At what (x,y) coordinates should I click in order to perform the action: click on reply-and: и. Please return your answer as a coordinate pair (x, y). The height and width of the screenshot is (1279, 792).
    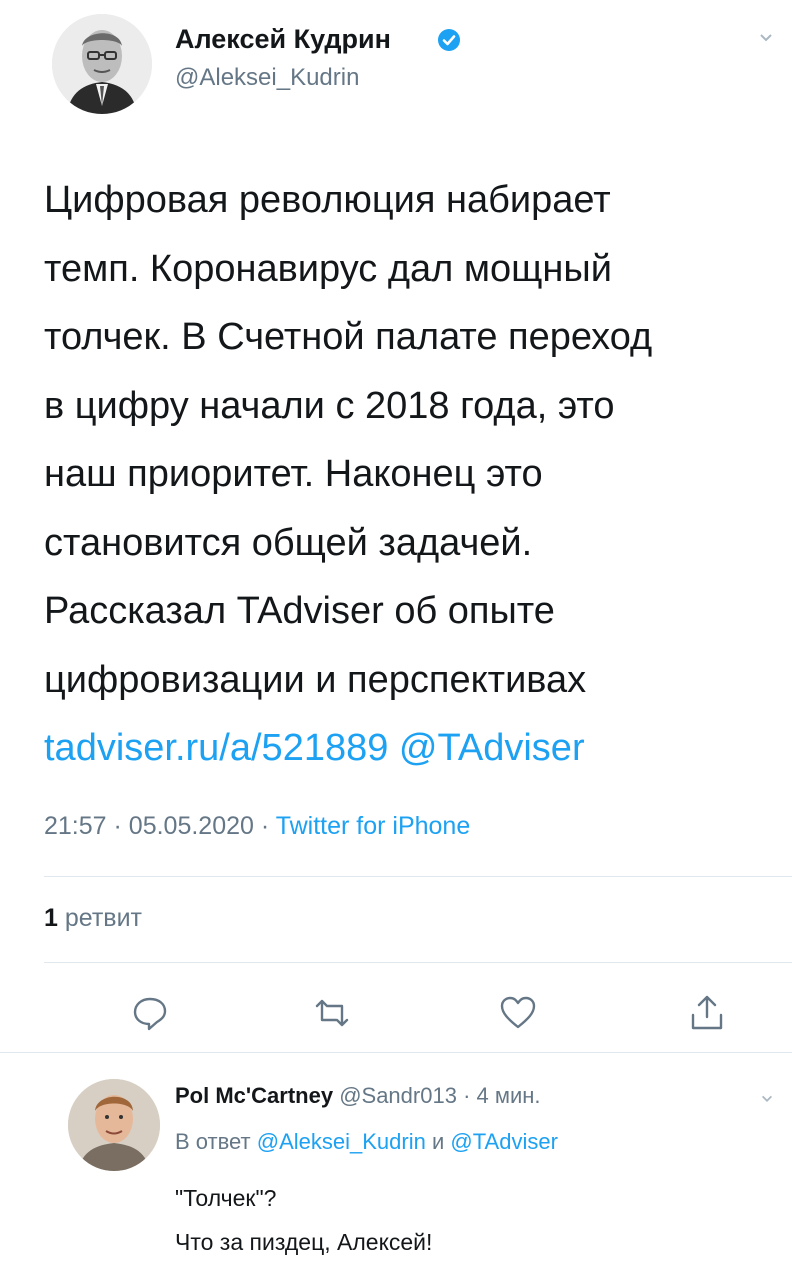
    Looking at the image, I should click on (438, 1141).